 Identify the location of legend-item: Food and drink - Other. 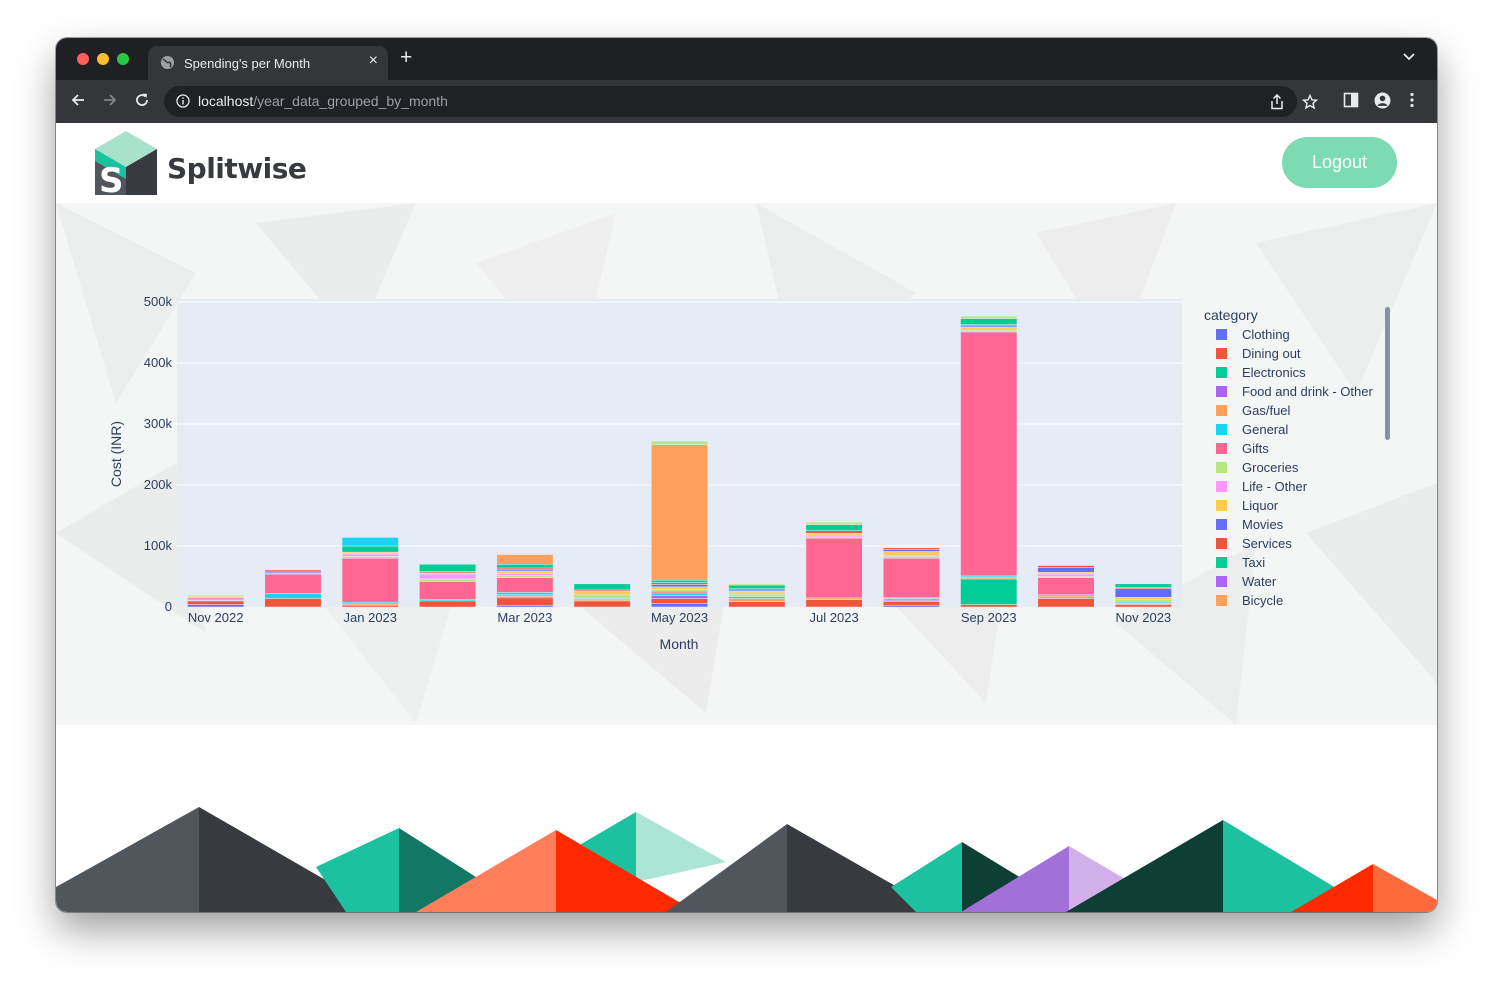
(1294, 391).